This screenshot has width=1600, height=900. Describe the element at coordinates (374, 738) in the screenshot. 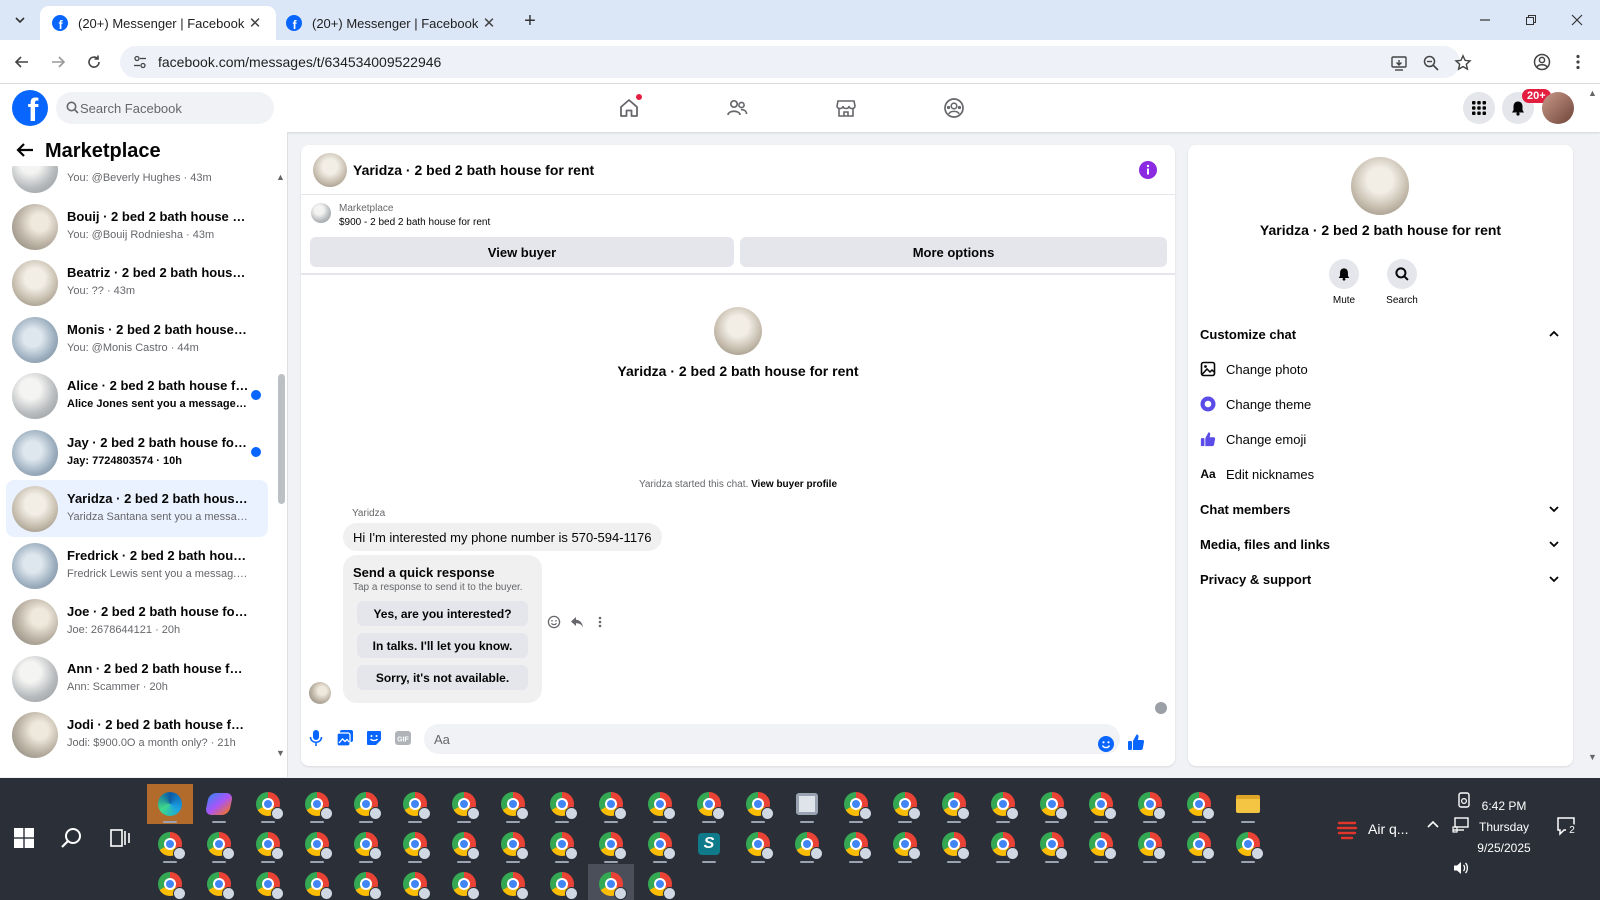

I see `sticker-button` at that location.